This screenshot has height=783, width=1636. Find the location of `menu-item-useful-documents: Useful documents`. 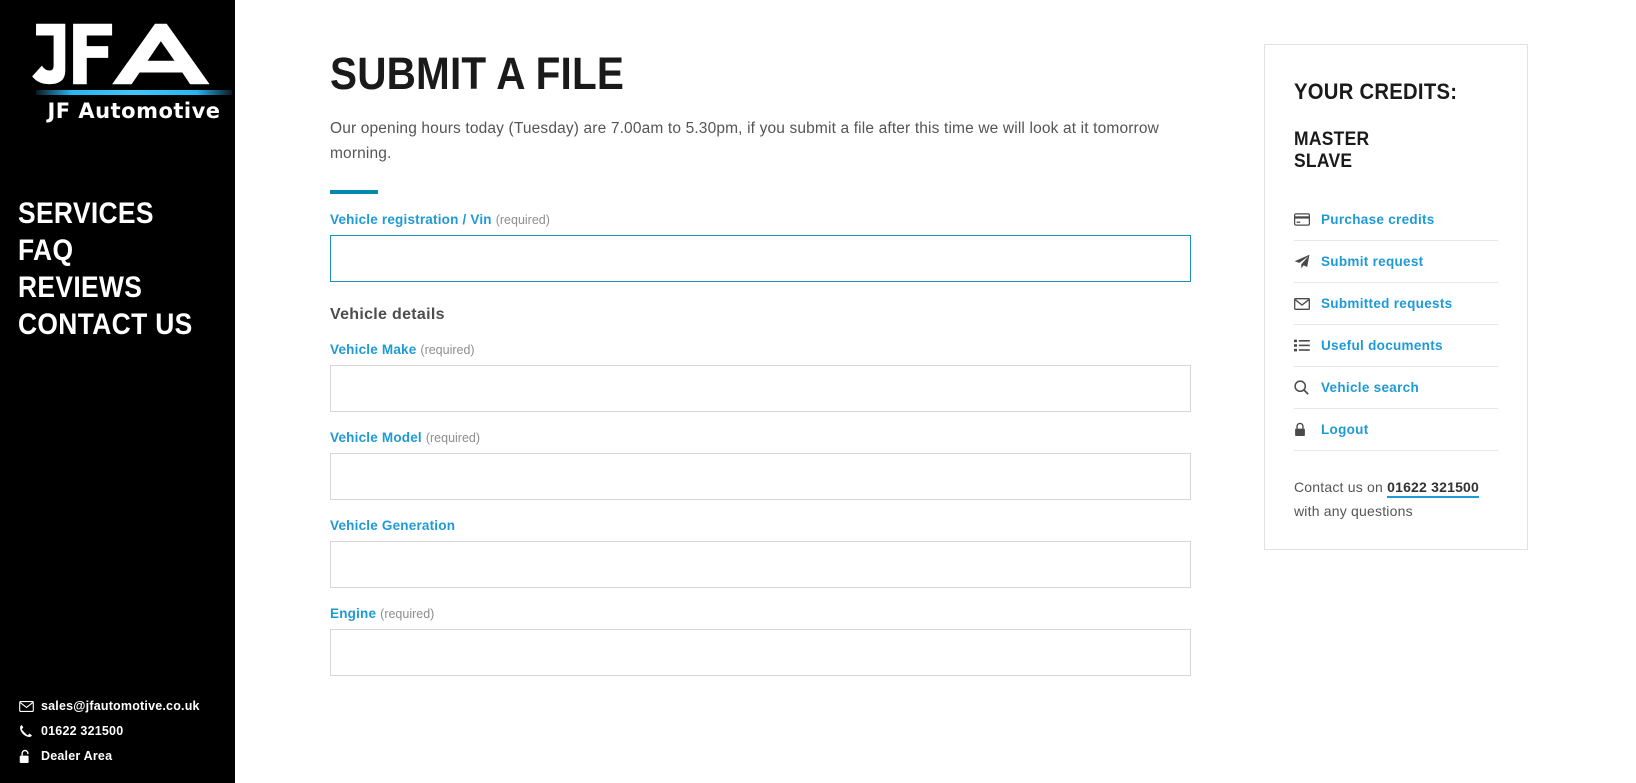

menu-item-useful-documents: Useful documents is located at coordinates (1396, 346).